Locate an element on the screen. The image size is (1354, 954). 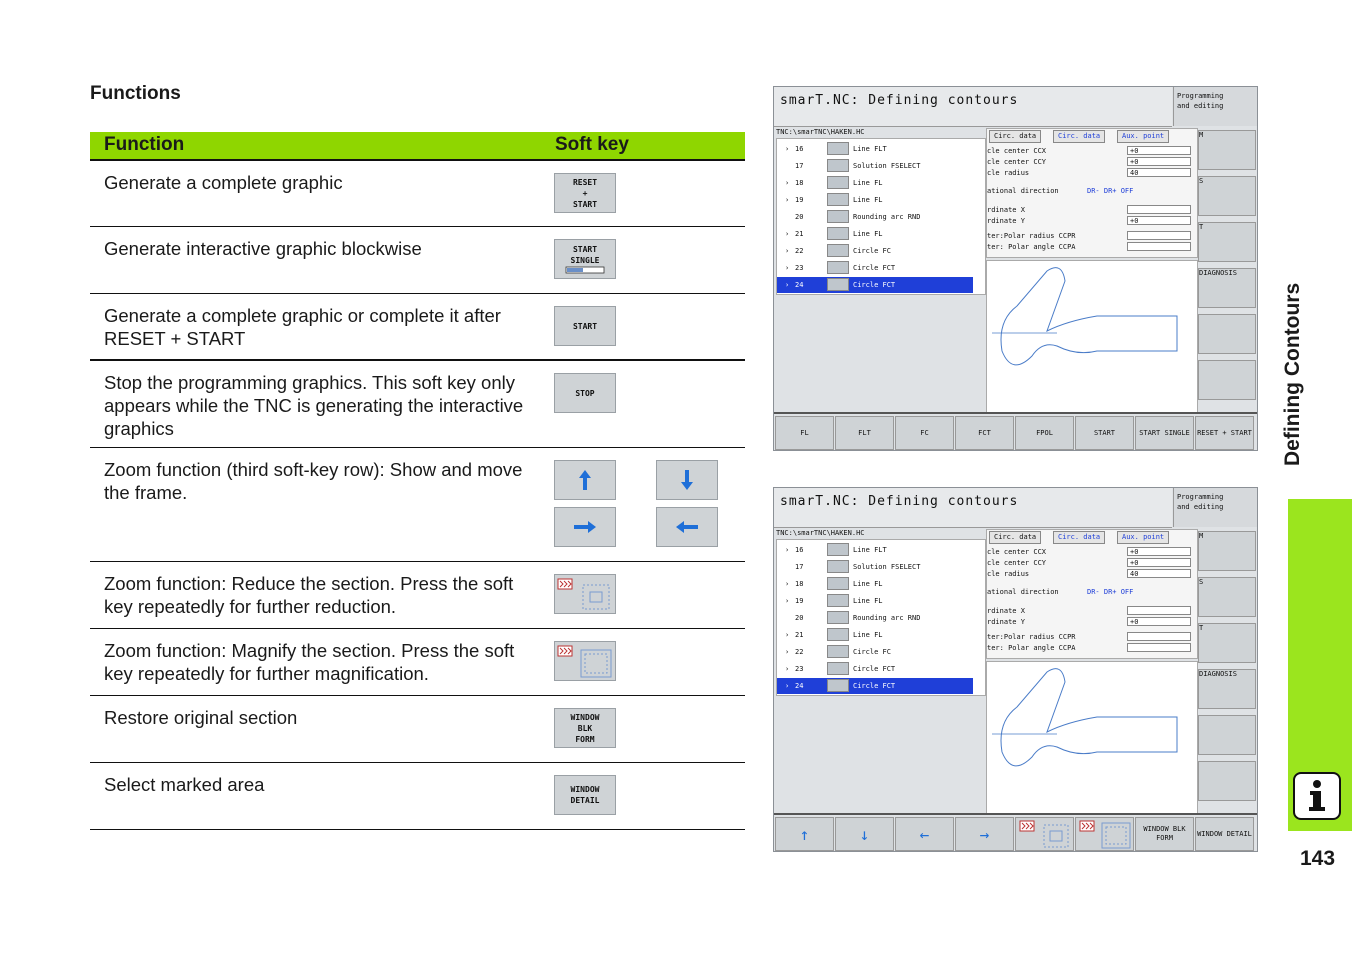
mode-display: Programming and editing is located at coordinates (1215, 507).